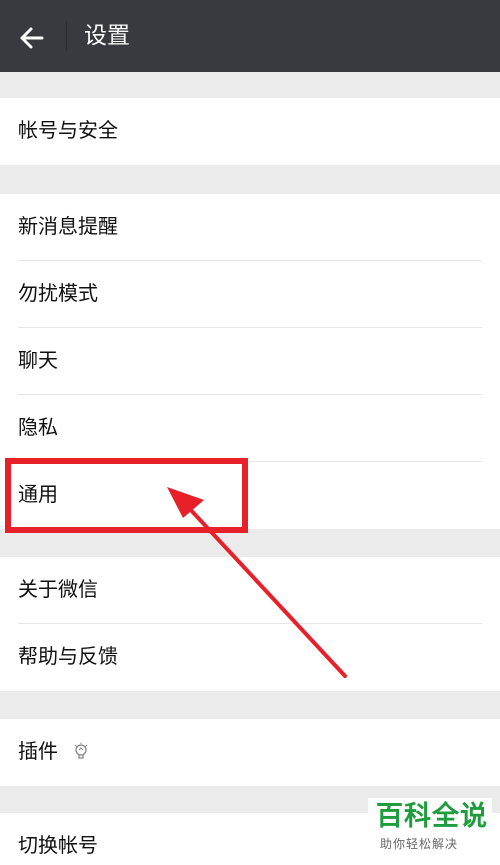 The width and height of the screenshot is (500, 865). I want to click on watermark: 百科全说 助你轻松解决, so click(430, 829).